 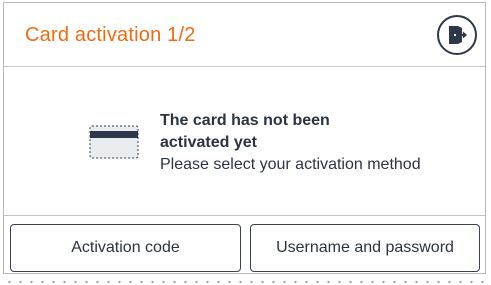 I want to click on message-title: The card has not been activated yet, so click(x=245, y=131).